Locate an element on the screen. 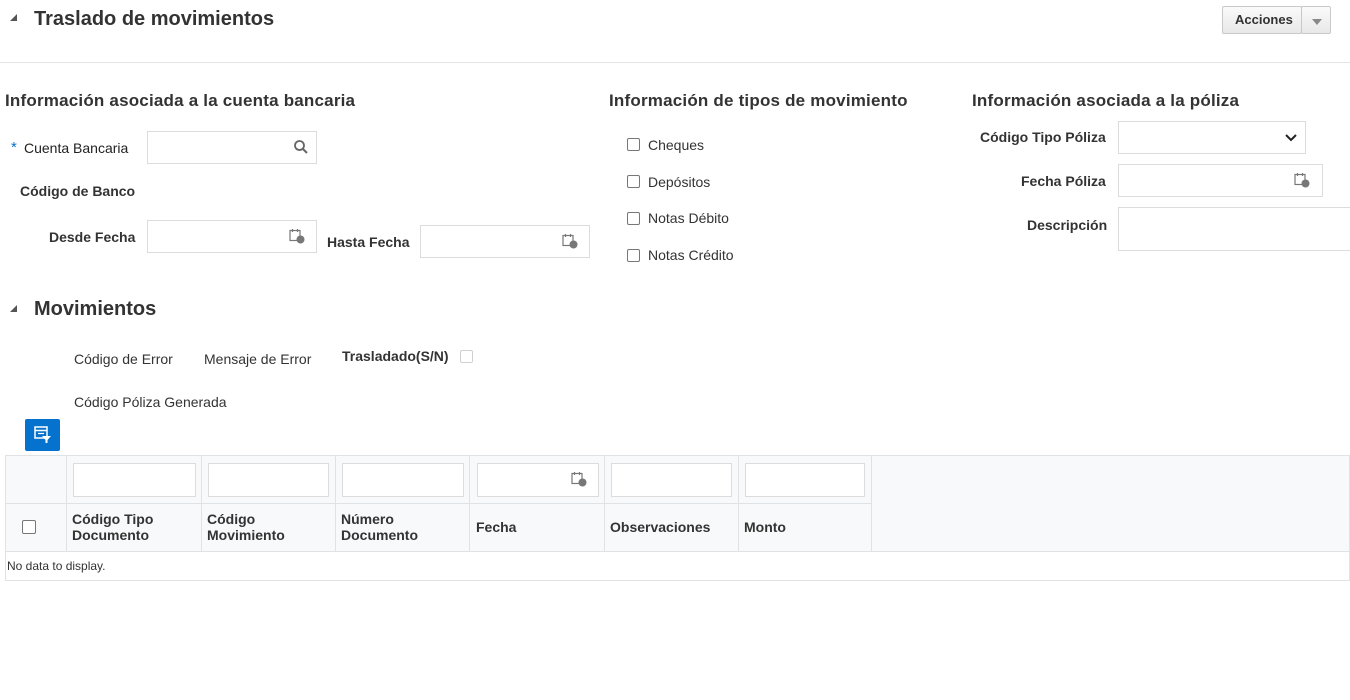  policy-description-input is located at coordinates (1234, 229).